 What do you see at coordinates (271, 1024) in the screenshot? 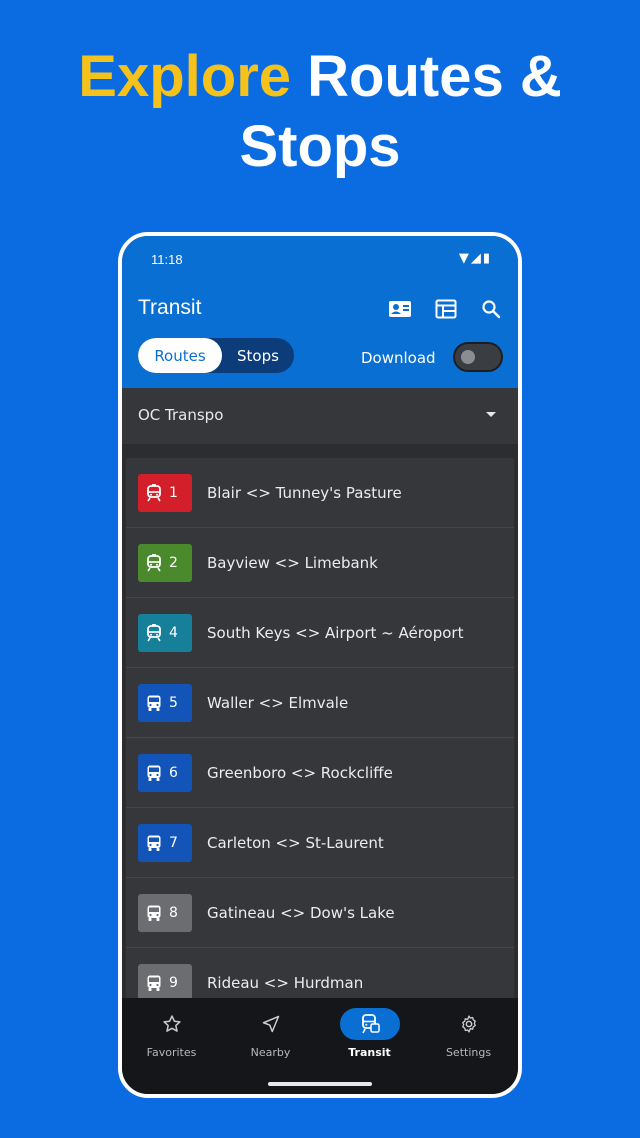
I see `navigation-arrow-icon` at bounding box center [271, 1024].